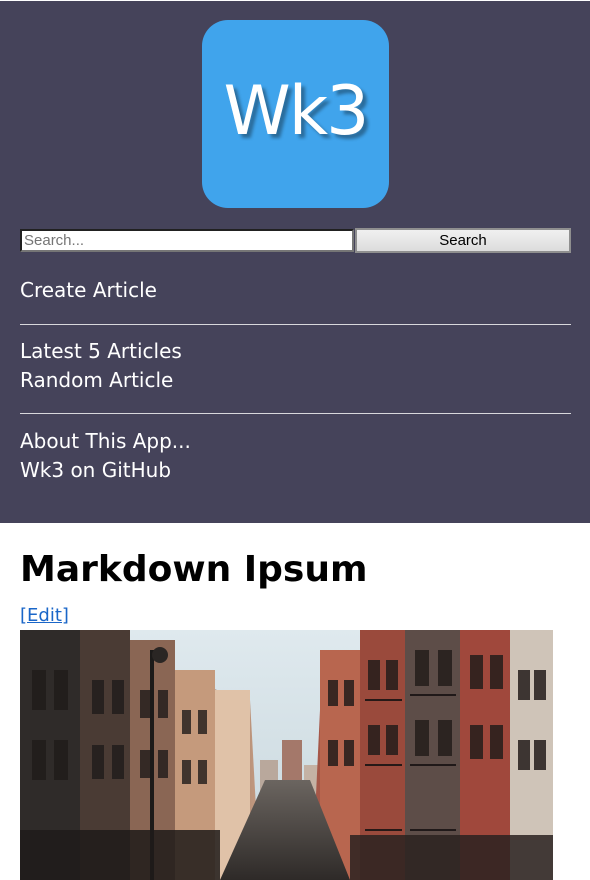 The height and width of the screenshot is (880, 590). I want to click on search-button: Search, so click(463, 240).